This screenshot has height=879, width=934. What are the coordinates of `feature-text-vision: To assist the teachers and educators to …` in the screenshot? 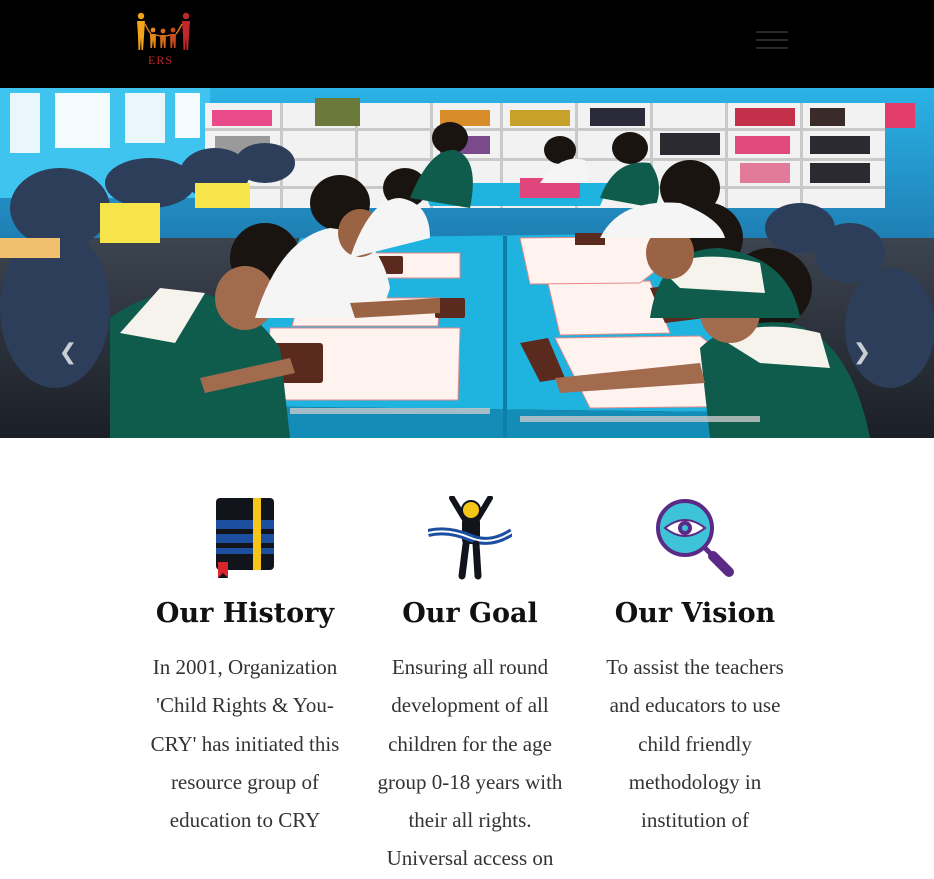 It's located at (695, 744).